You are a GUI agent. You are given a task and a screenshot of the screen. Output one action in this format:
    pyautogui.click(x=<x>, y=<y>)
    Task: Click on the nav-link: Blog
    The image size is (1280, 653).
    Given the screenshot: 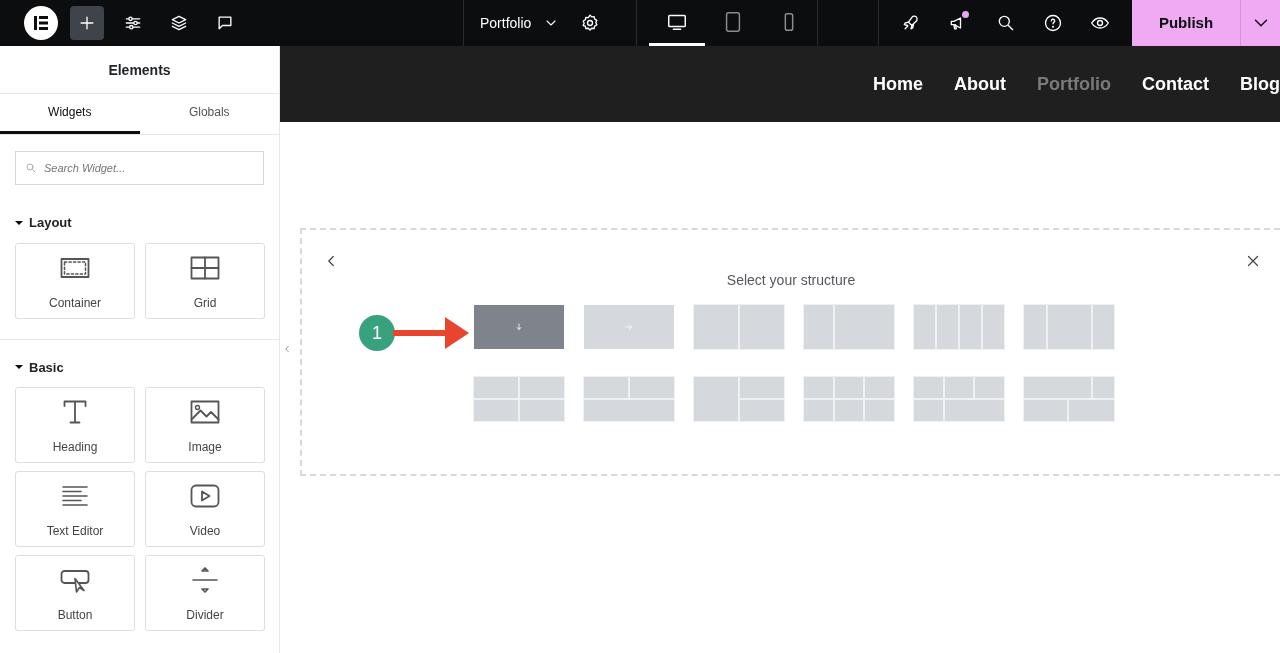 What is the action you would take?
    pyautogui.click(x=1260, y=84)
    